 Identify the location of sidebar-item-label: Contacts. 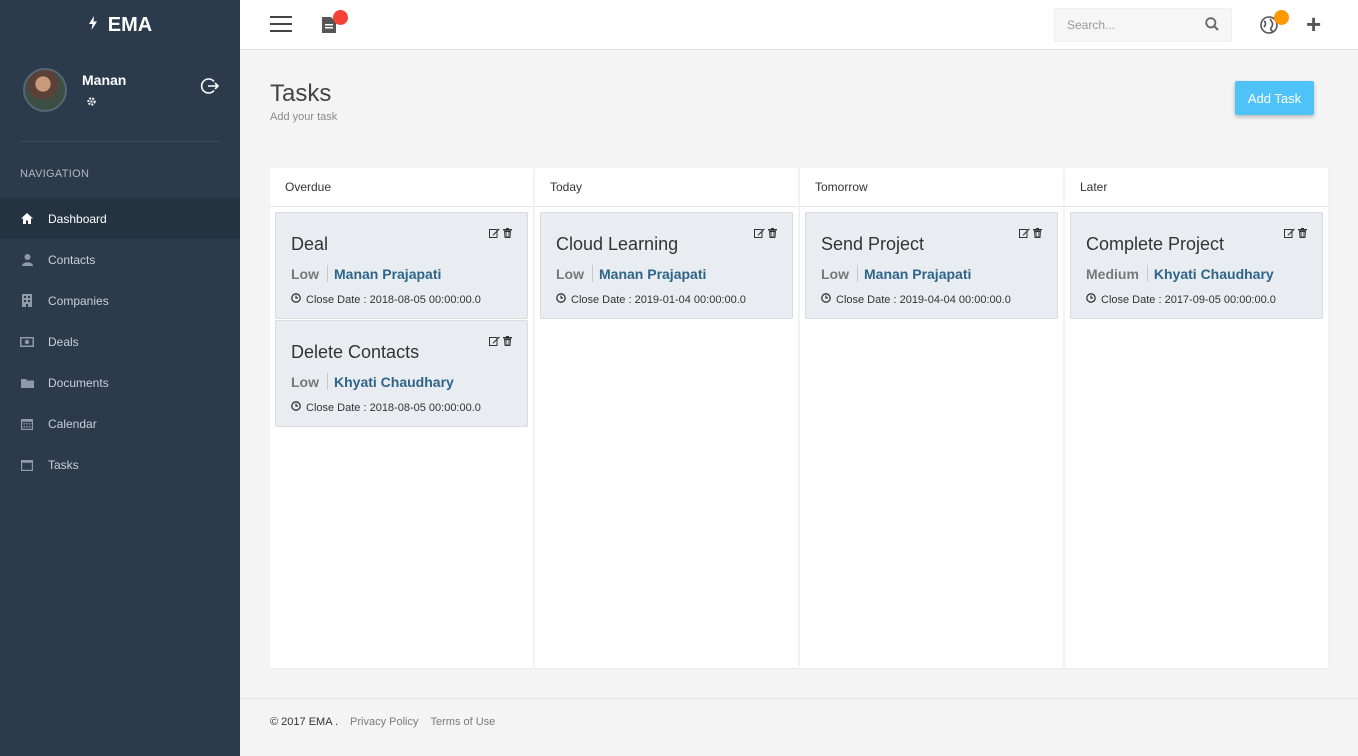
(72, 259).